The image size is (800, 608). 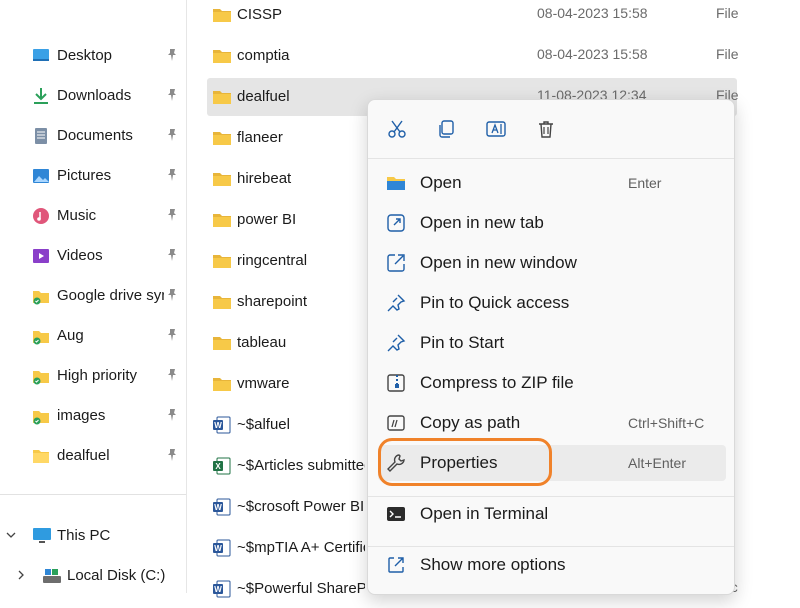 I want to click on menu-item-label: Show more options, so click(x=493, y=564).